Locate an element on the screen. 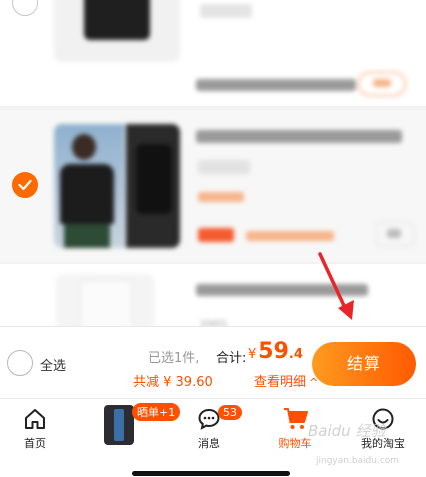 The width and height of the screenshot is (426, 477). item-checkbox-checked is located at coordinates (25, 185).